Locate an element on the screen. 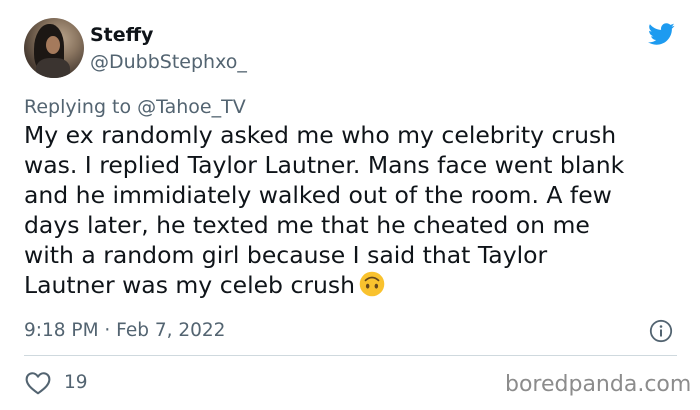  display-name: Steffy is located at coordinates (121, 35).